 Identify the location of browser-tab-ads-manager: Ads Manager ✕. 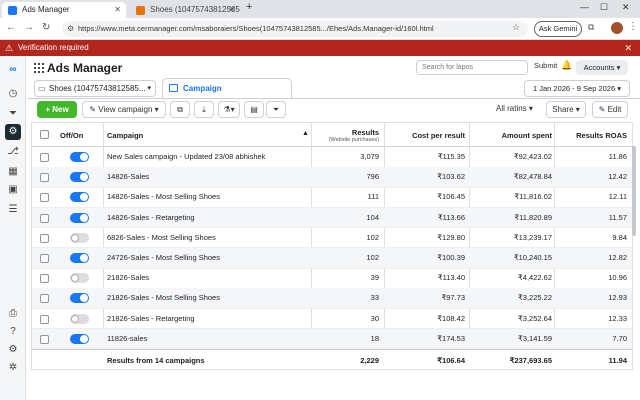
(64, 10).